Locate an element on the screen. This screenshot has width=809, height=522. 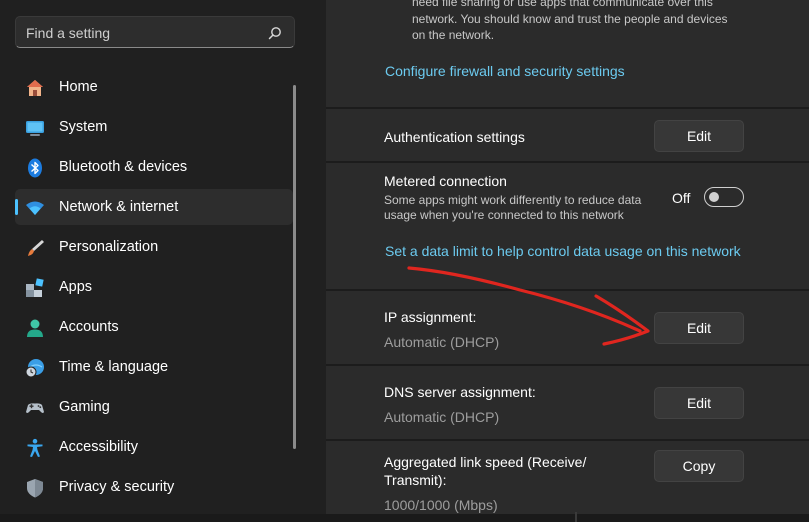
dns-assignment-value: Automatic (DHCP) is located at coordinates (442, 417).